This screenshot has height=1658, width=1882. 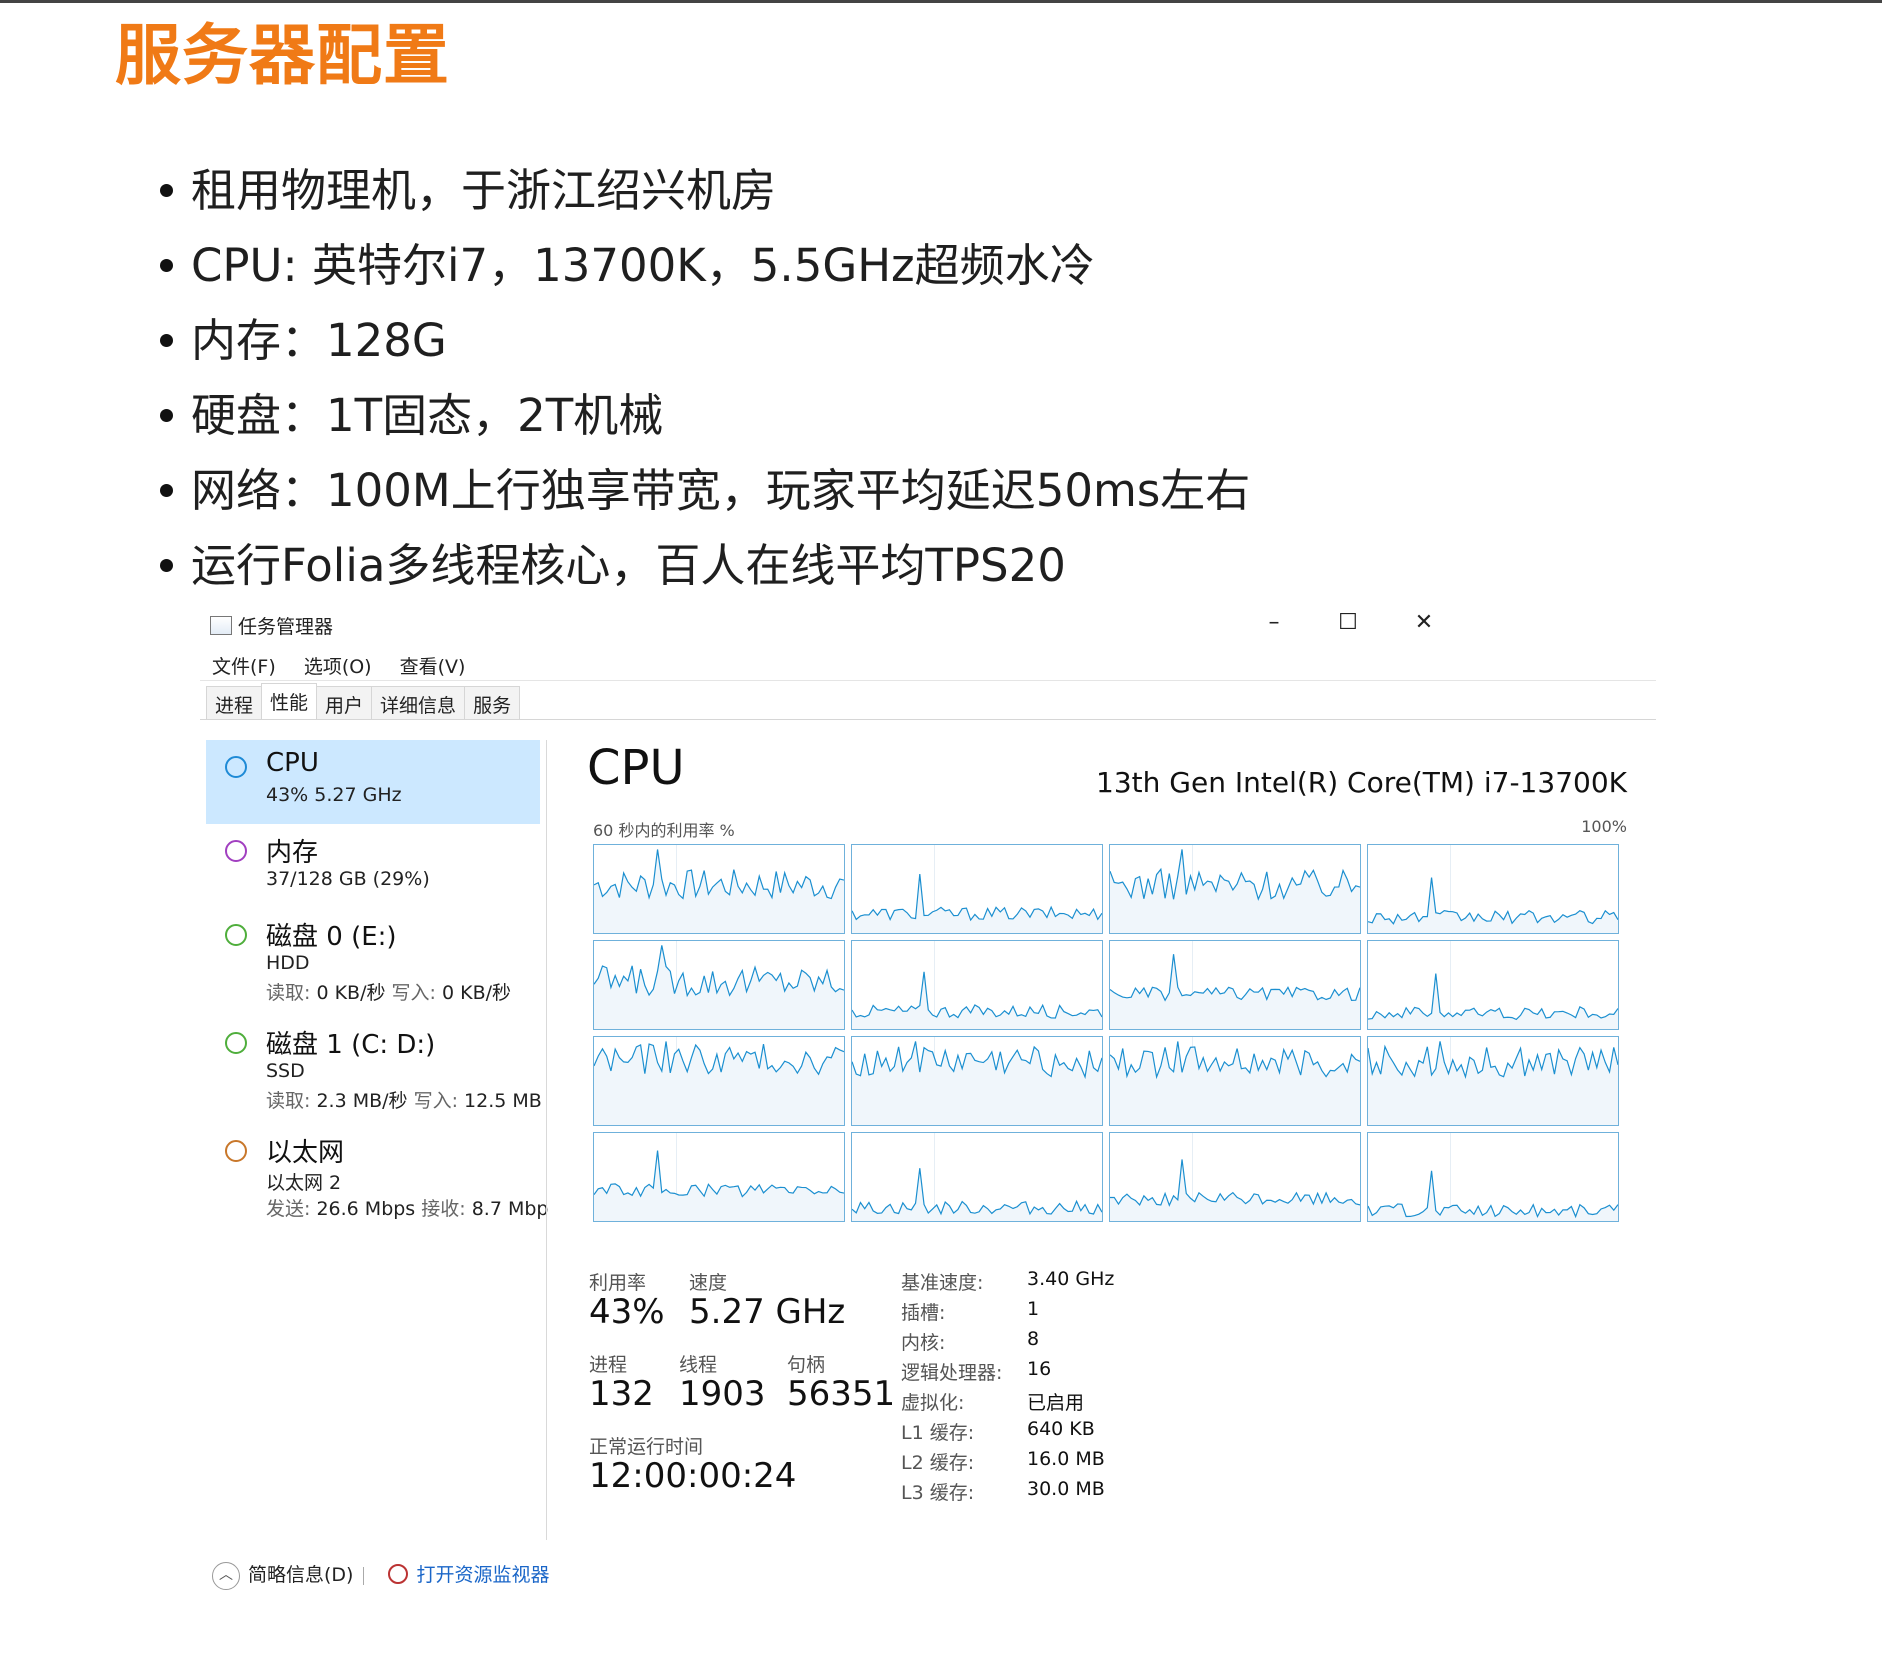 What do you see at coordinates (373, 782) in the screenshot?
I see `resource-cpu: CPU 43% 5.27 GHz` at bounding box center [373, 782].